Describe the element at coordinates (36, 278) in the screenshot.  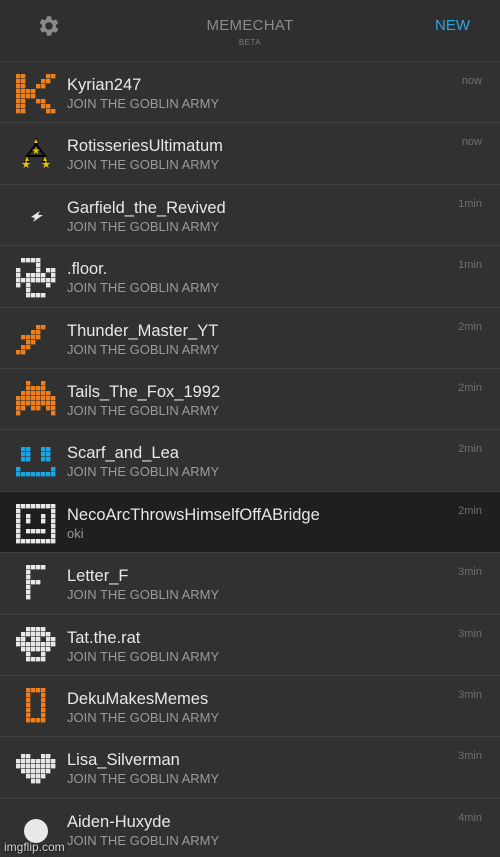
I see `white-pixel-cross-icon` at that location.